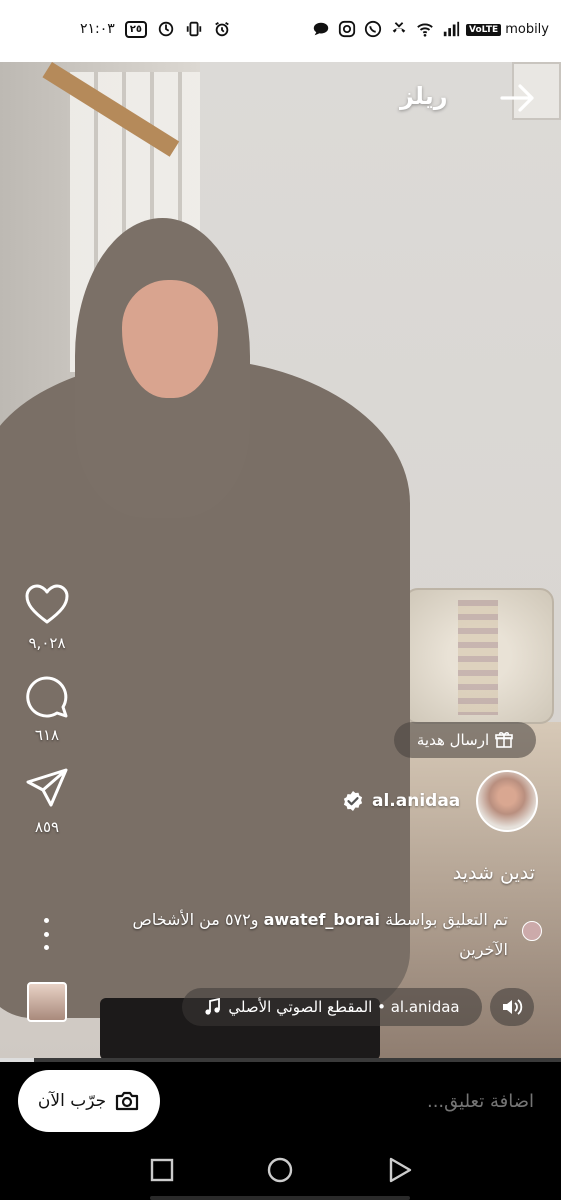 The height and width of the screenshot is (1200, 561). Describe the element at coordinates (424, 96) in the screenshot. I see `page-title: ريلز` at that location.